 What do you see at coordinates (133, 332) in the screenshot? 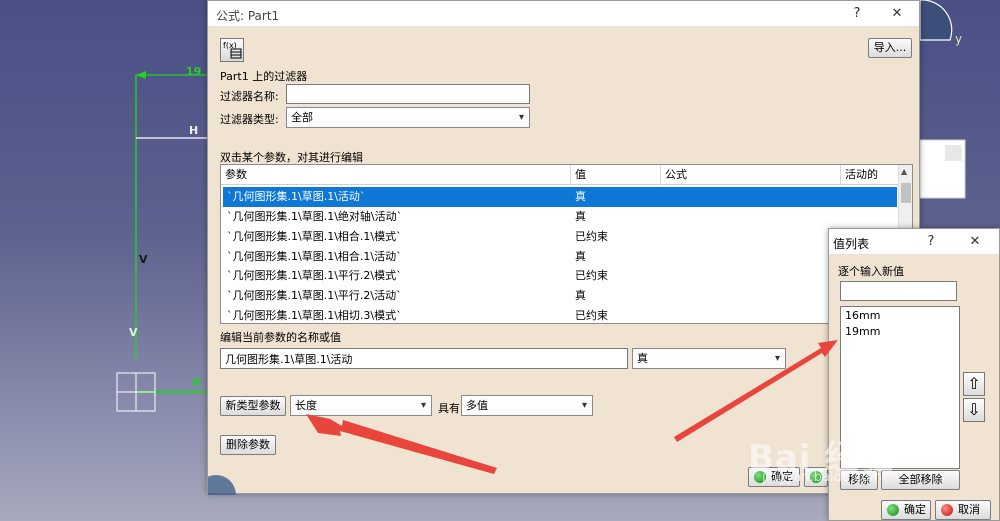
I see `sketch-v-lower-label: V` at bounding box center [133, 332].